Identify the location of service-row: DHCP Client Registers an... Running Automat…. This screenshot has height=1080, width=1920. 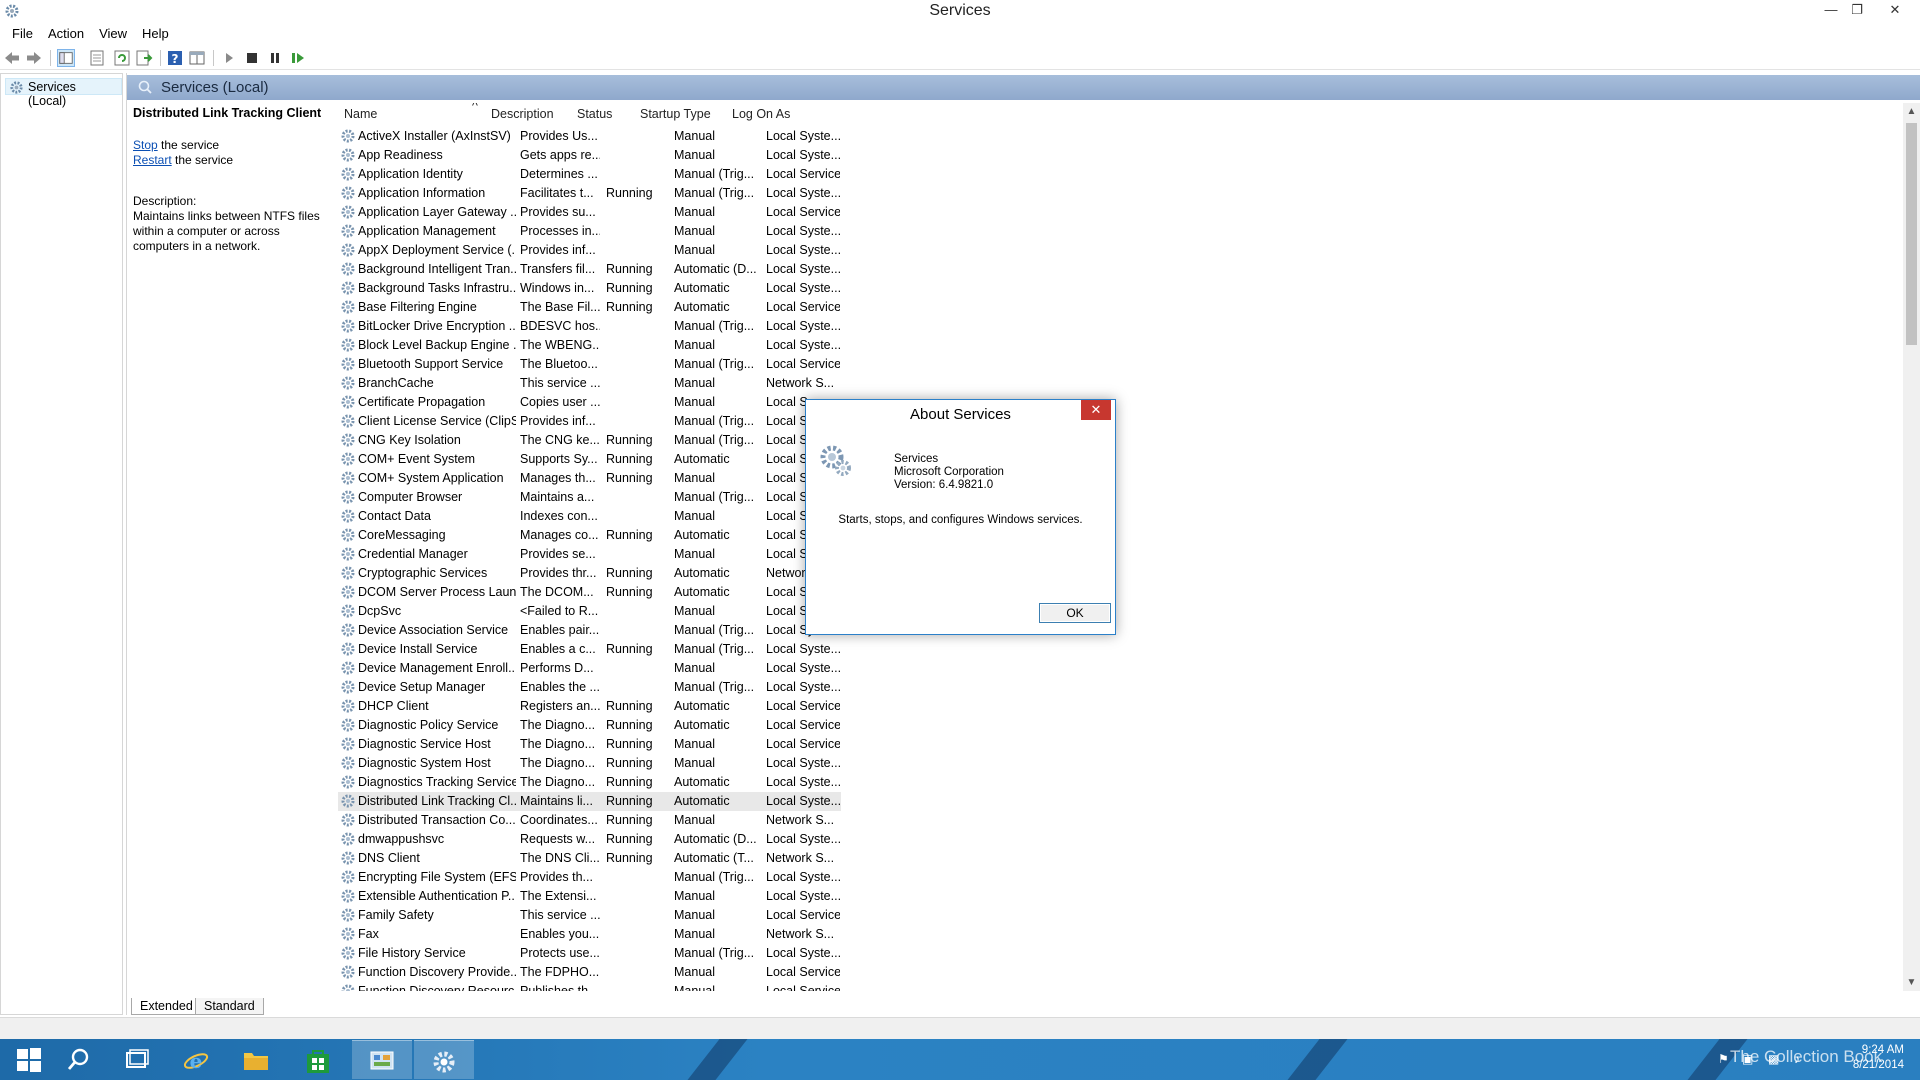
(589, 706).